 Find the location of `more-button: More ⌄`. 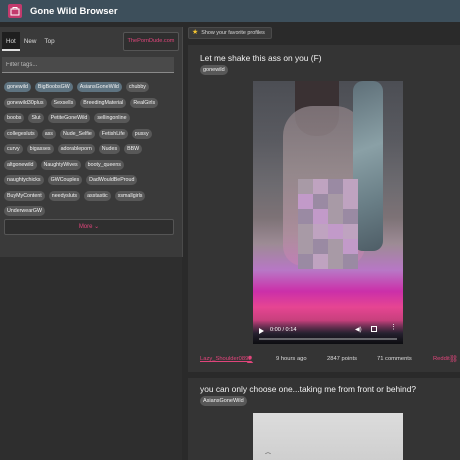

more-button: More ⌄ is located at coordinates (89, 227).